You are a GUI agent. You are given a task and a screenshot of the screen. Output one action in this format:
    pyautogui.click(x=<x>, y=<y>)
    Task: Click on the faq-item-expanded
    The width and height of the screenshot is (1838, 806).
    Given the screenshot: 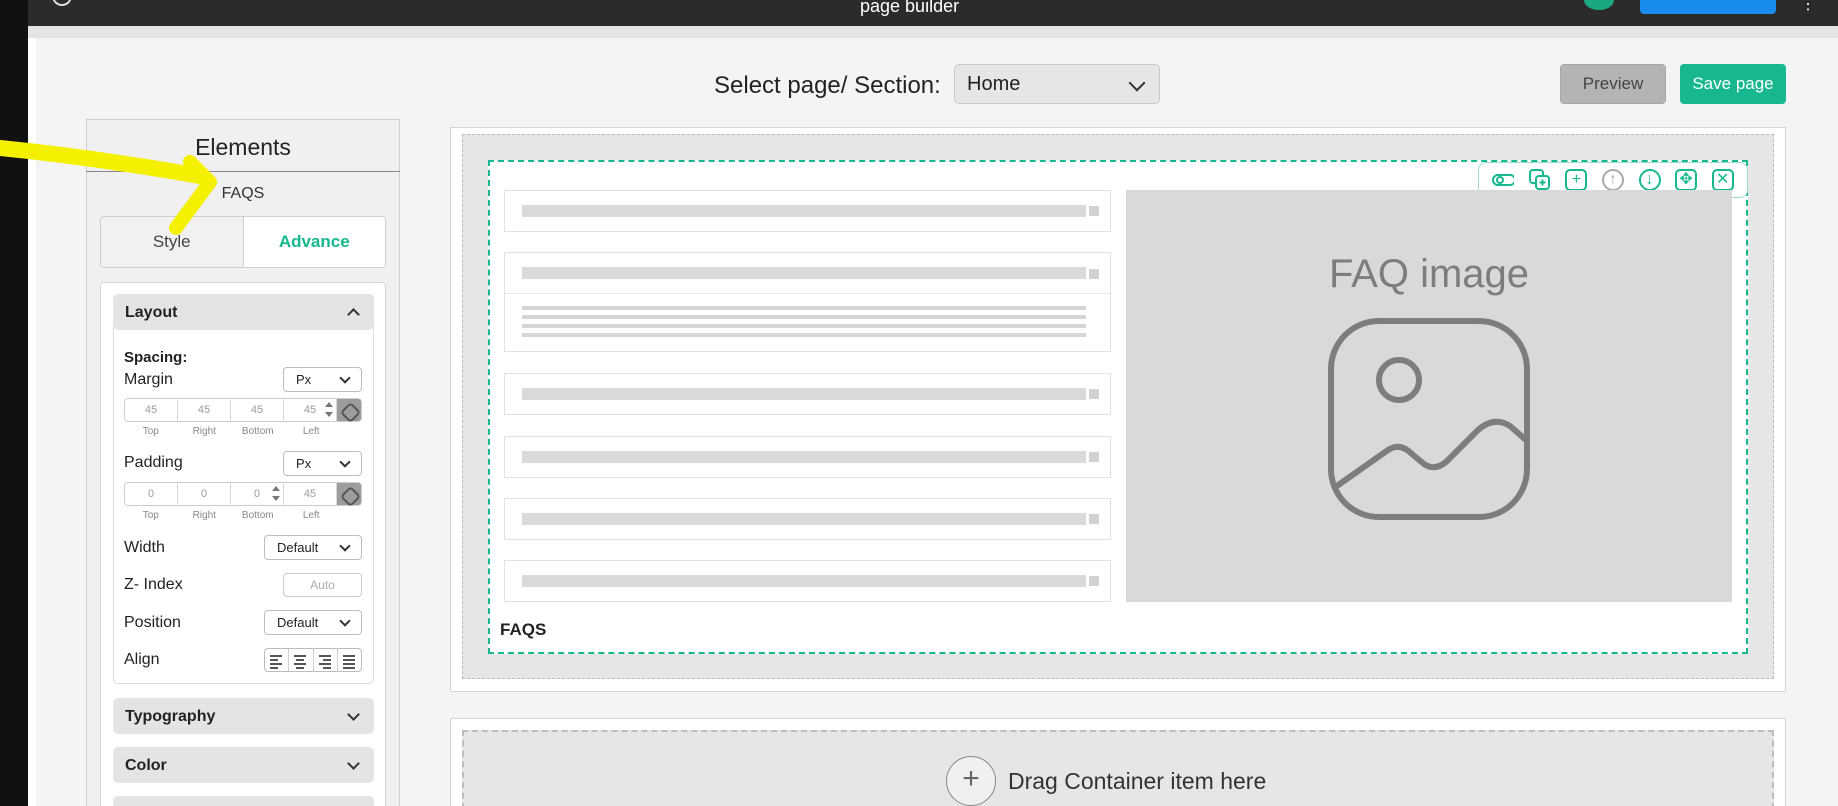 What is the action you would take?
    pyautogui.click(x=807, y=302)
    